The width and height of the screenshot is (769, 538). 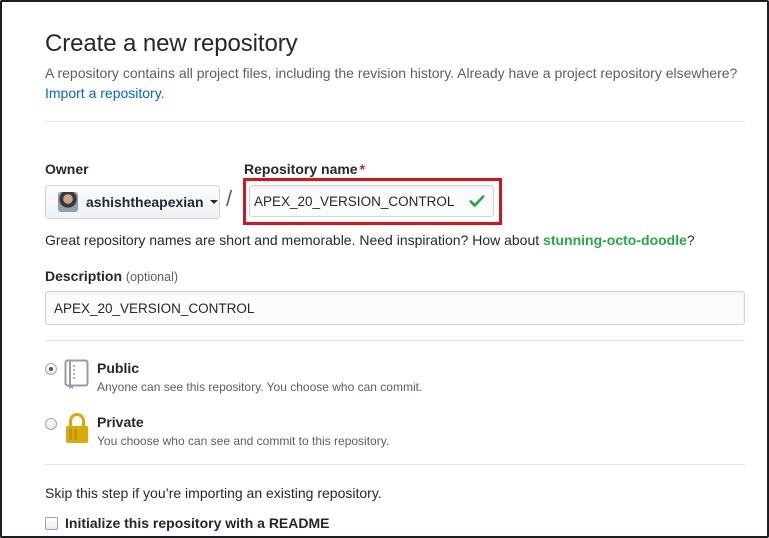 I want to click on avatar, so click(x=68, y=202).